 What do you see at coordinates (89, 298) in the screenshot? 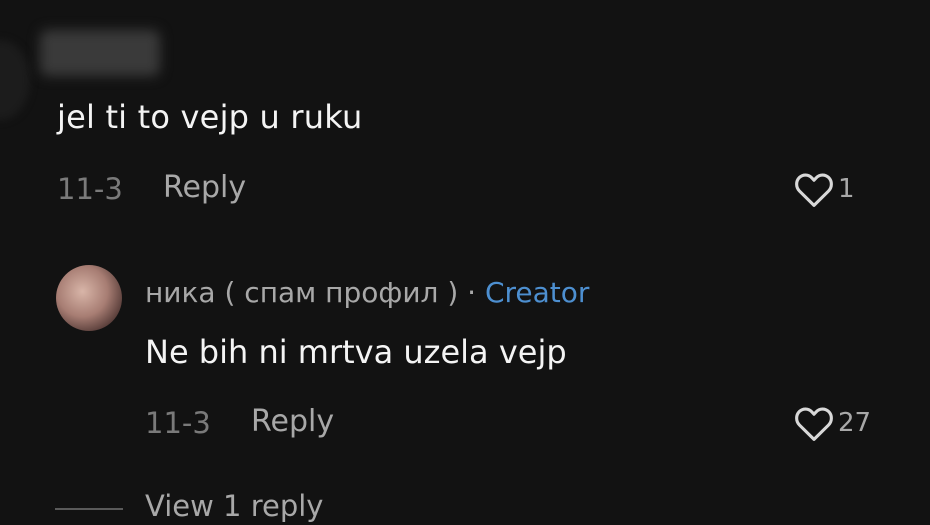
I see `avatar` at bounding box center [89, 298].